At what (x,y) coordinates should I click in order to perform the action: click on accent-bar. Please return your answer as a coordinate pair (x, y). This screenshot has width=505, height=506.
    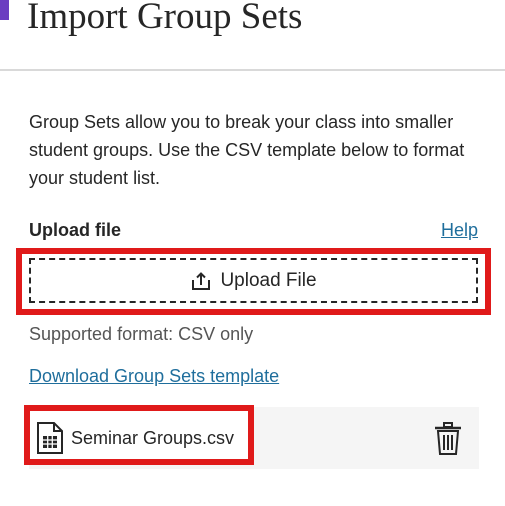
    Looking at the image, I should click on (4, 10).